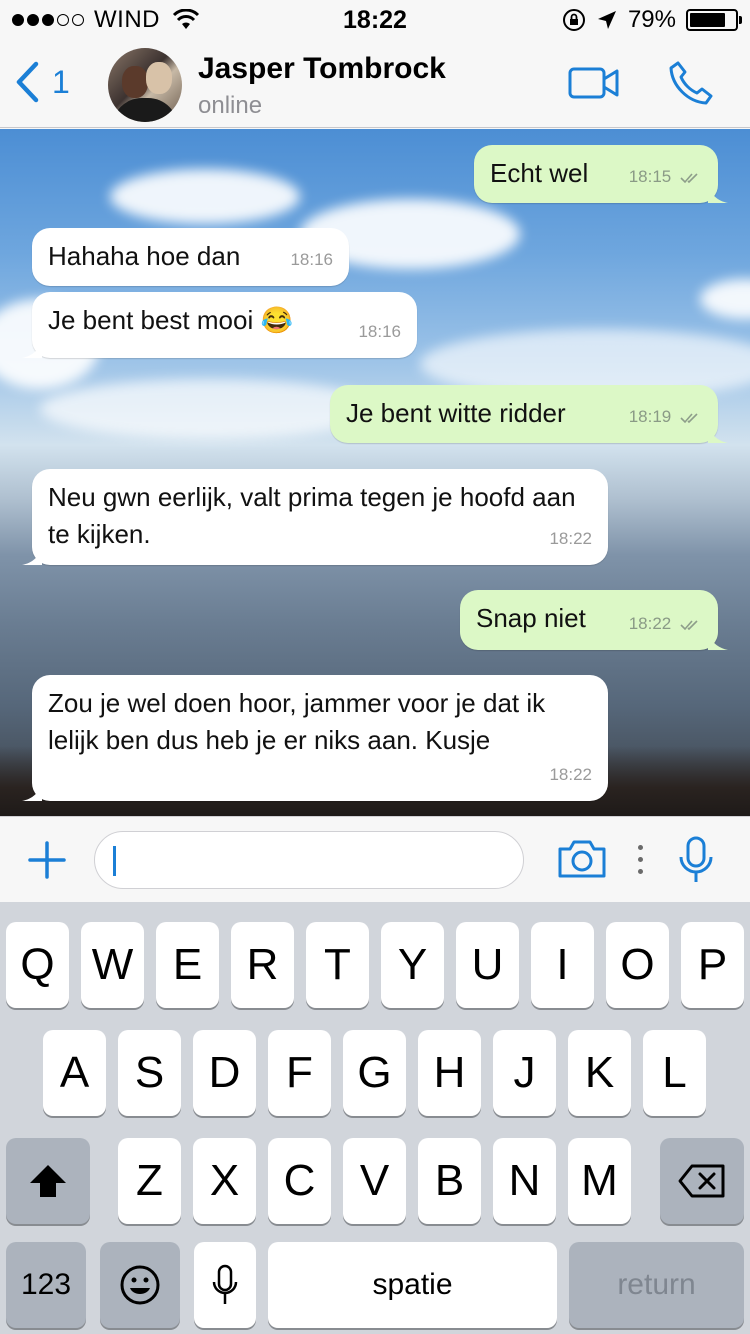  Describe the element at coordinates (112, 965) in the screenshot. I see `key-w: W` at that location.